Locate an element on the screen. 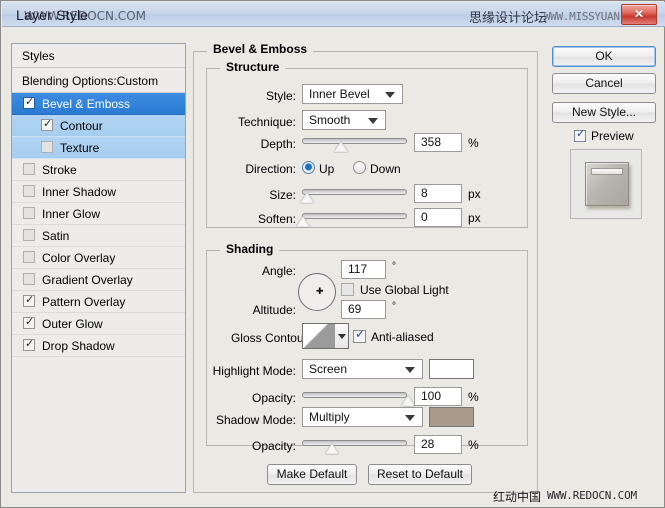 The height and width of the screenshot is (508, 665). cancel-button: Cancel is located at coordinates (604, 83).